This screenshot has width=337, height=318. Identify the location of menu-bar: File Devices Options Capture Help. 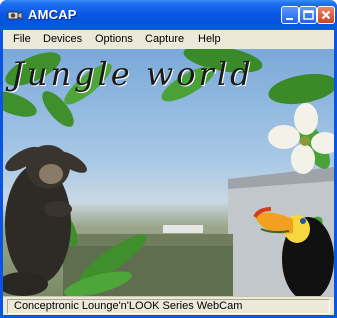
(168, 39).